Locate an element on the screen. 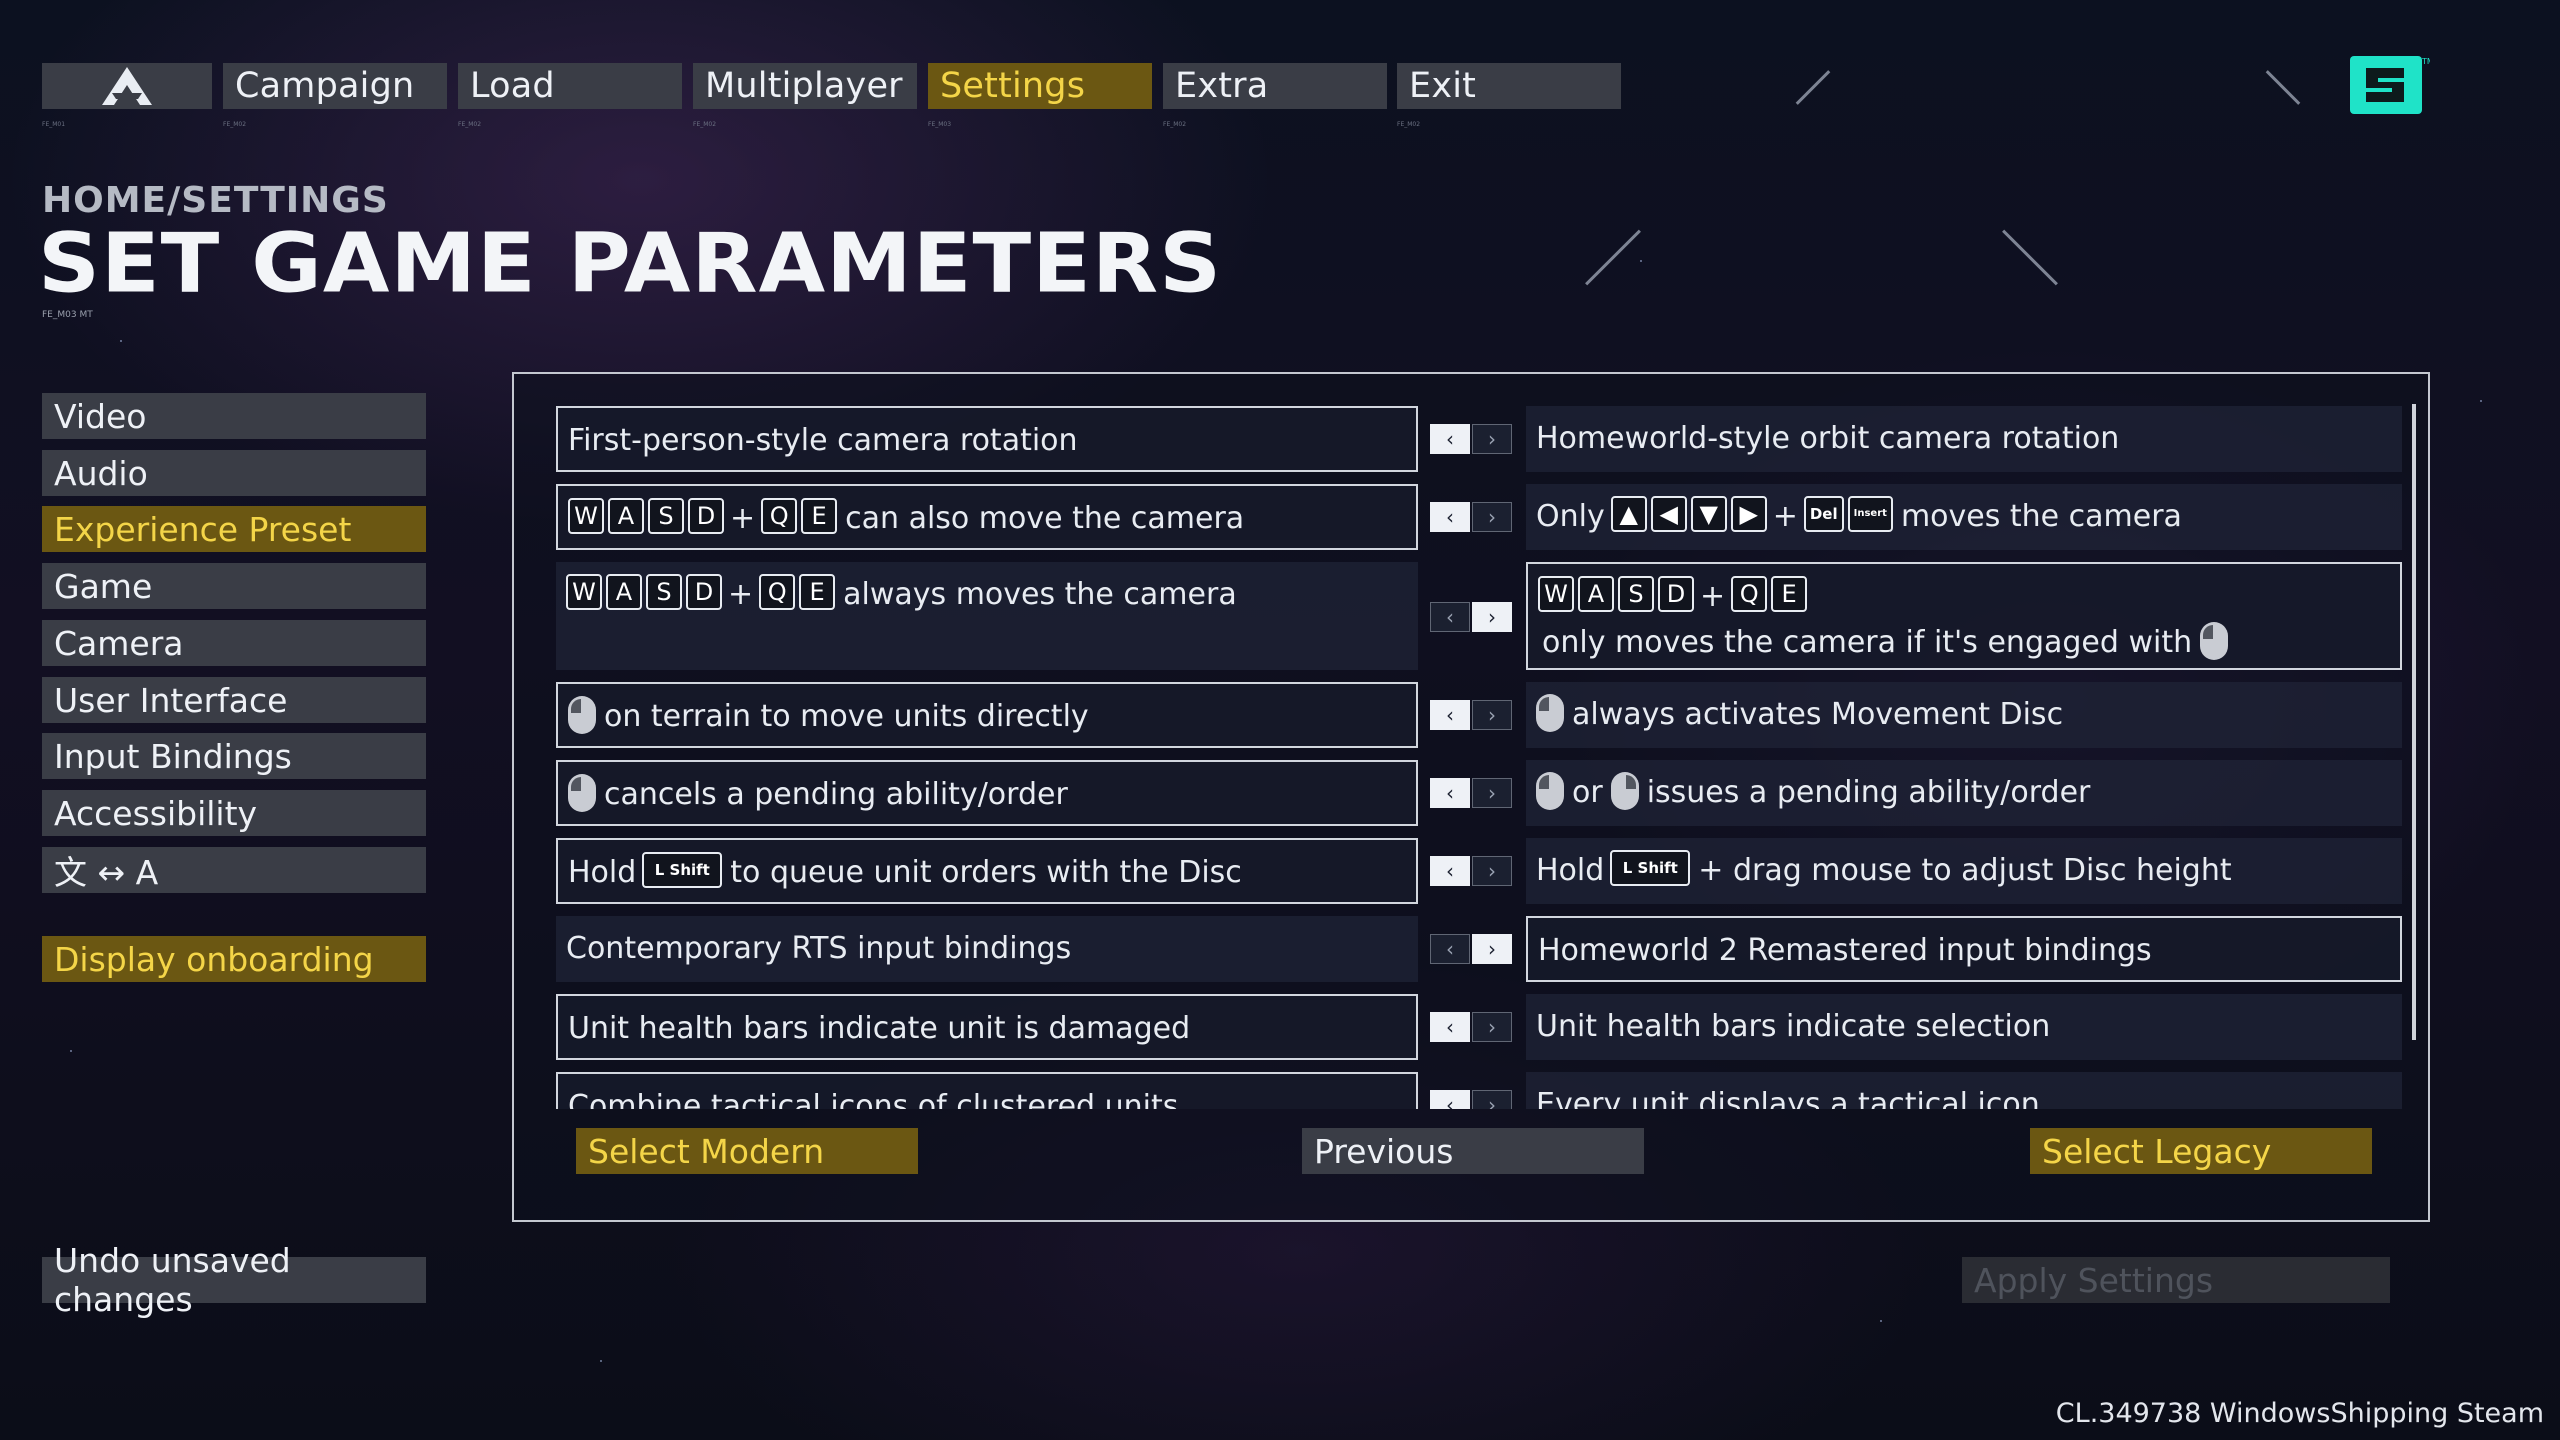 The image size is (2560, 1440). key-down-icon: ▼ is located at coordinates (1708, 514).